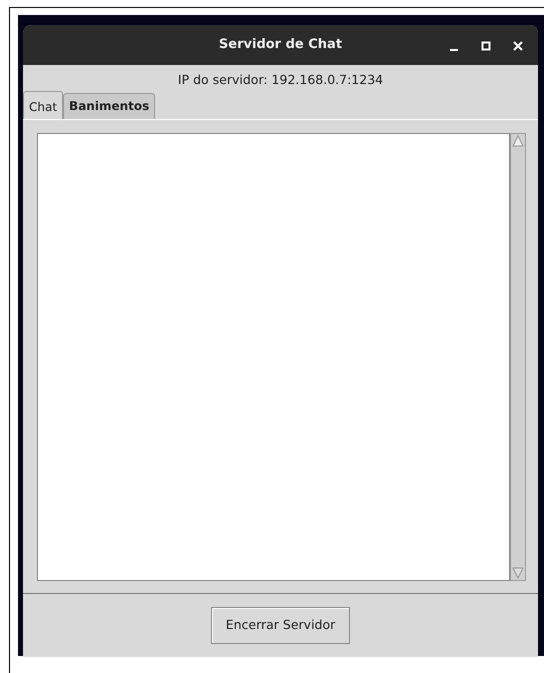 The width and height of the screenshot is (544, 673). I want to click on maximize-icon, so click(486, 46).